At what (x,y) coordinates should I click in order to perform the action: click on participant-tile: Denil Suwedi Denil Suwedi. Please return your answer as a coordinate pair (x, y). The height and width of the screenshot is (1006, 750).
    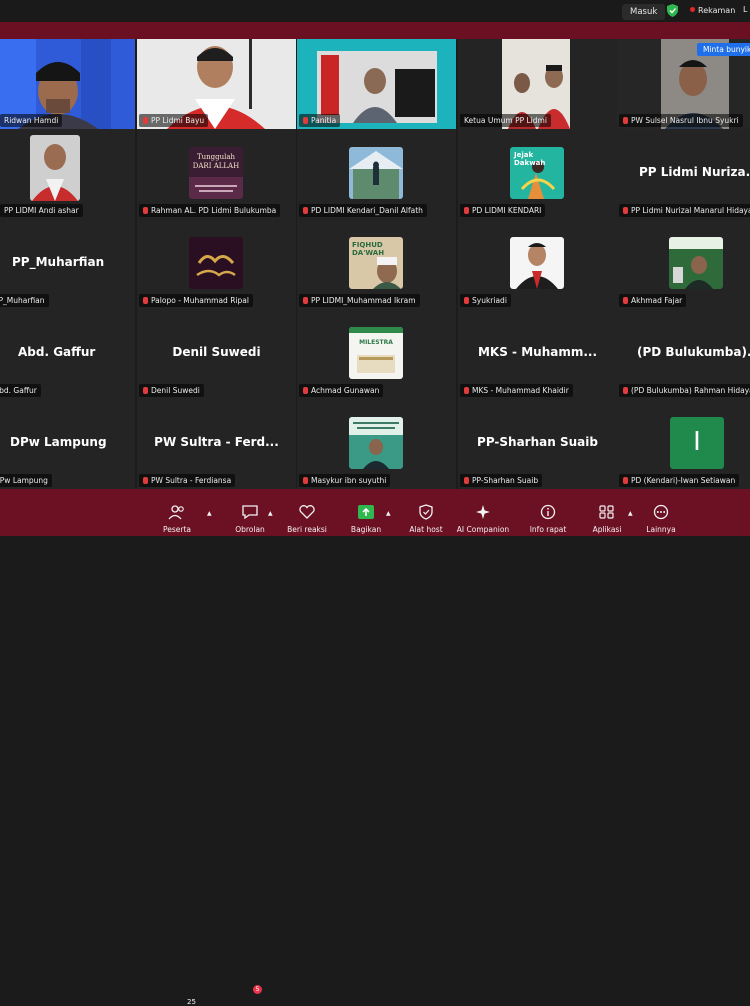
    Looking at the image, I should click on (216, 354).